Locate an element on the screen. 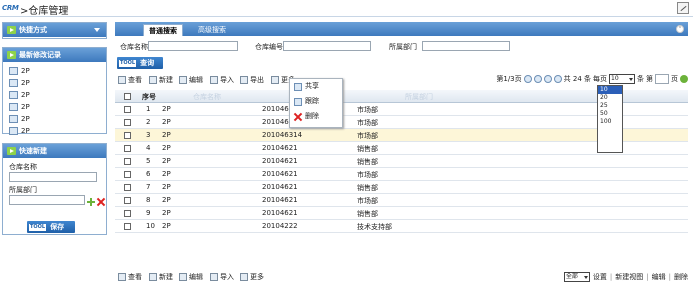  bottom-more-button: 更多 is located at coordinates (252, 277).